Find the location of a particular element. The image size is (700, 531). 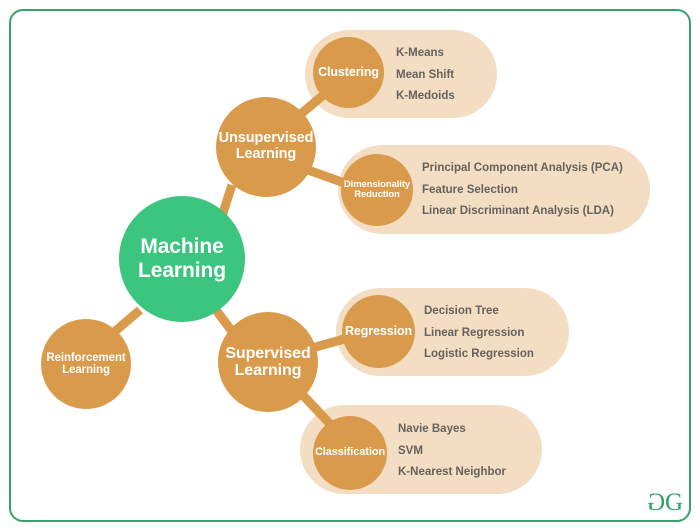

node-regression-label: Regression is located at coordinates (378, 330).